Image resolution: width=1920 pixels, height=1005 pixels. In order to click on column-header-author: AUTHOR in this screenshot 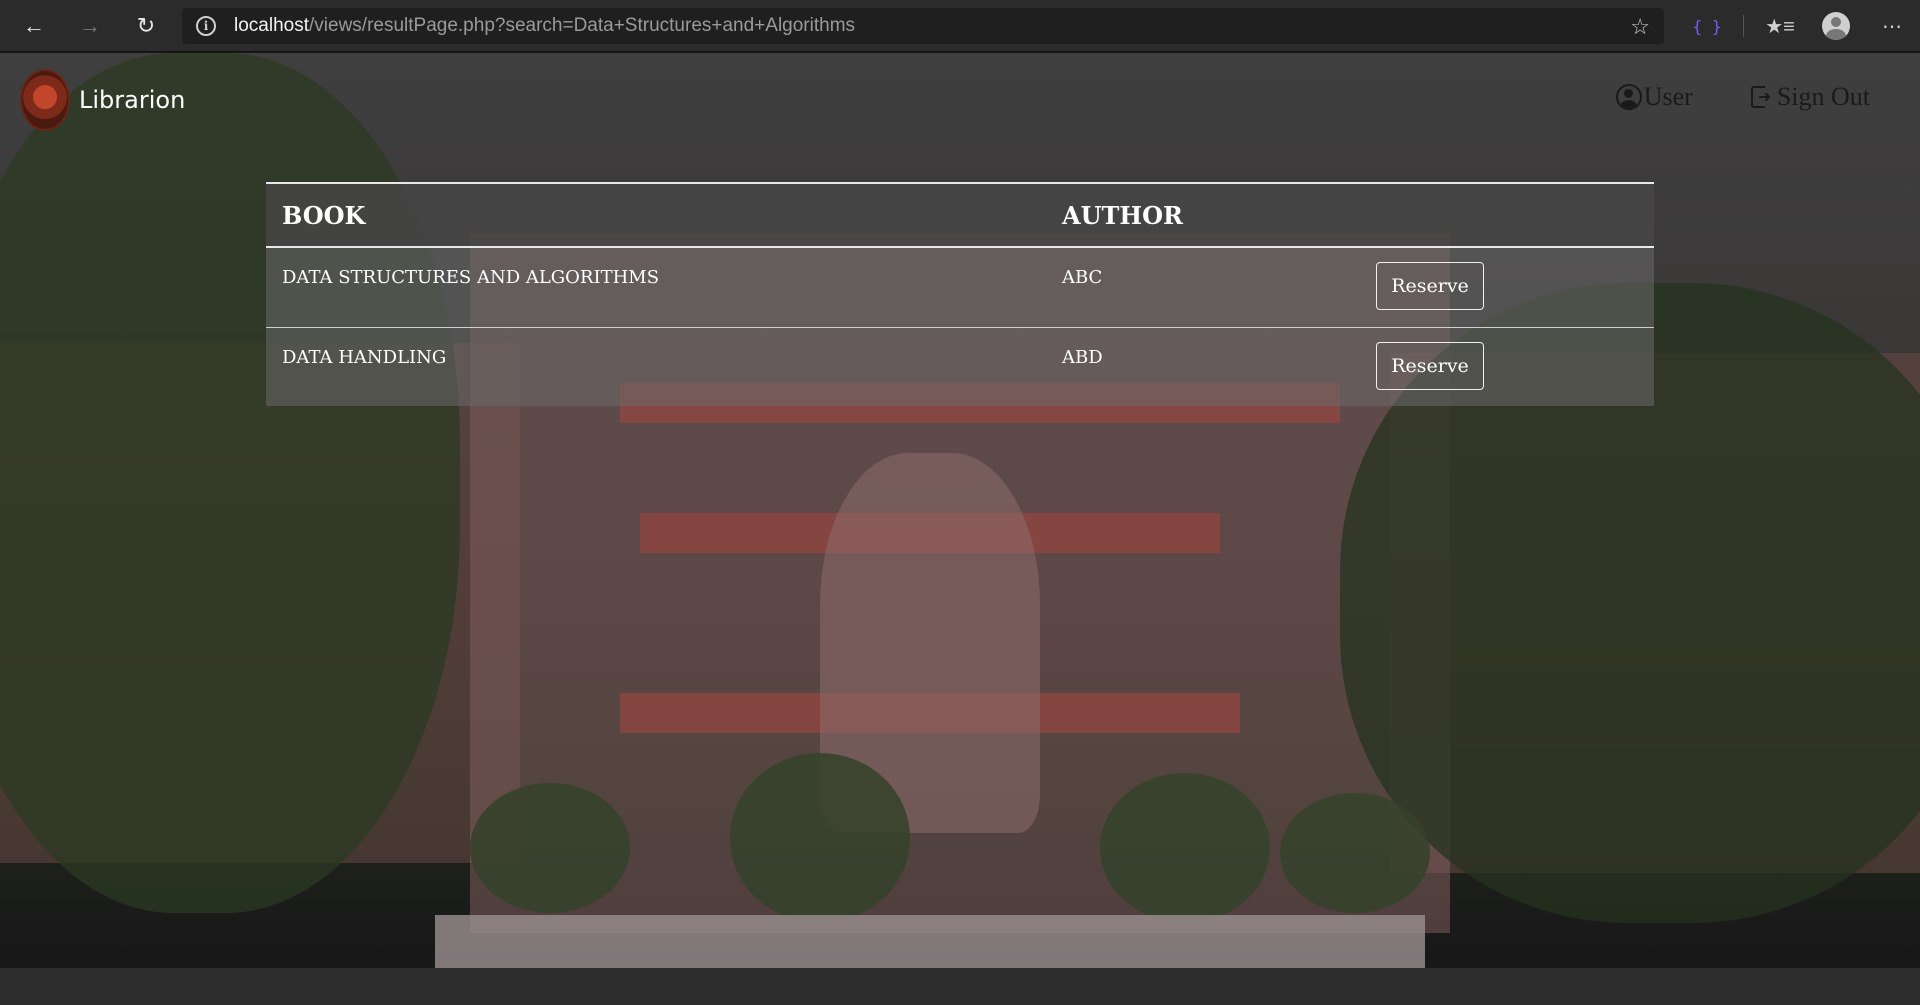, I will do `click(1122, 215)`.